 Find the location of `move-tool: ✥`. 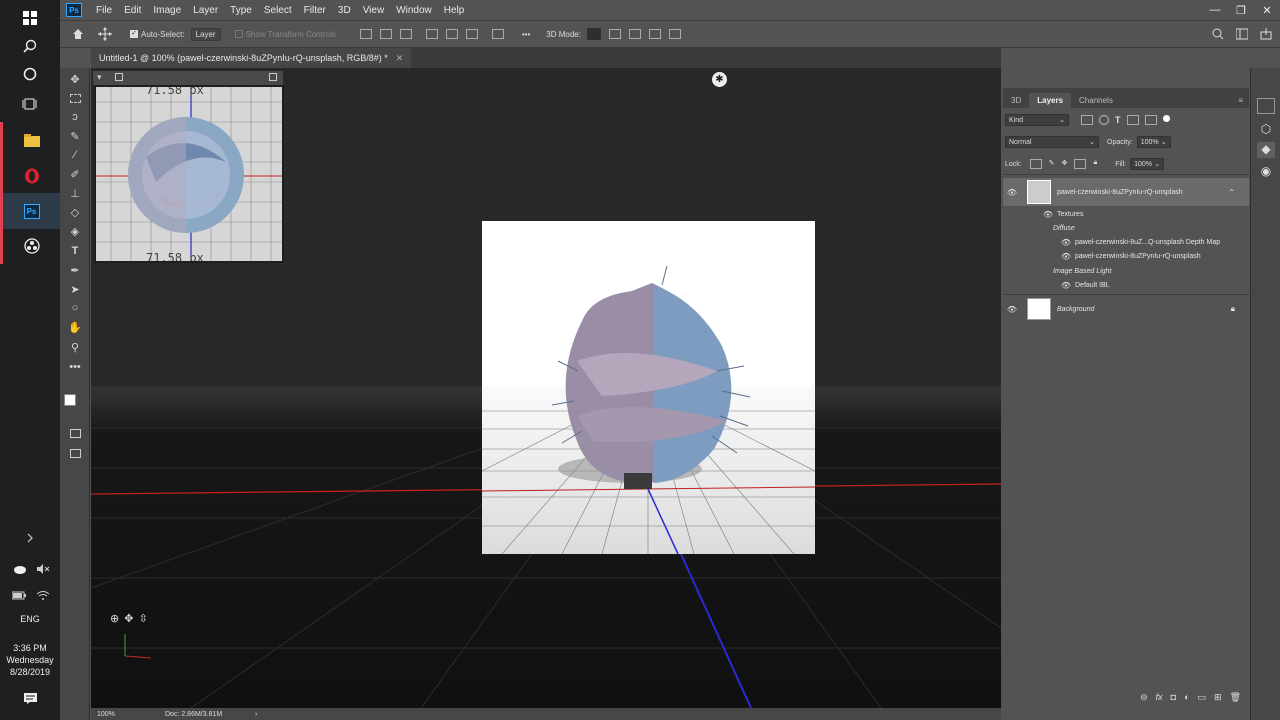

move-tool: ✥ is located at coordinates (75, 79).